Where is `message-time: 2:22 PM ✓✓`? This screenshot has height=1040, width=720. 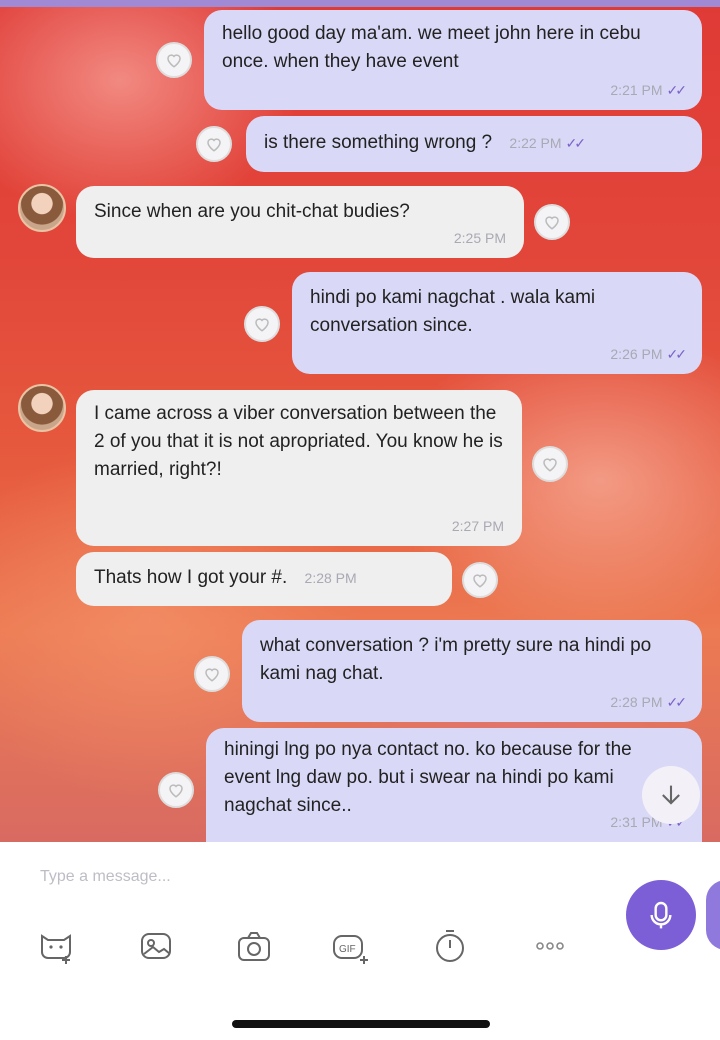
message-time: 2:22 PM ✓✓ is located at coordinates (548, 143).